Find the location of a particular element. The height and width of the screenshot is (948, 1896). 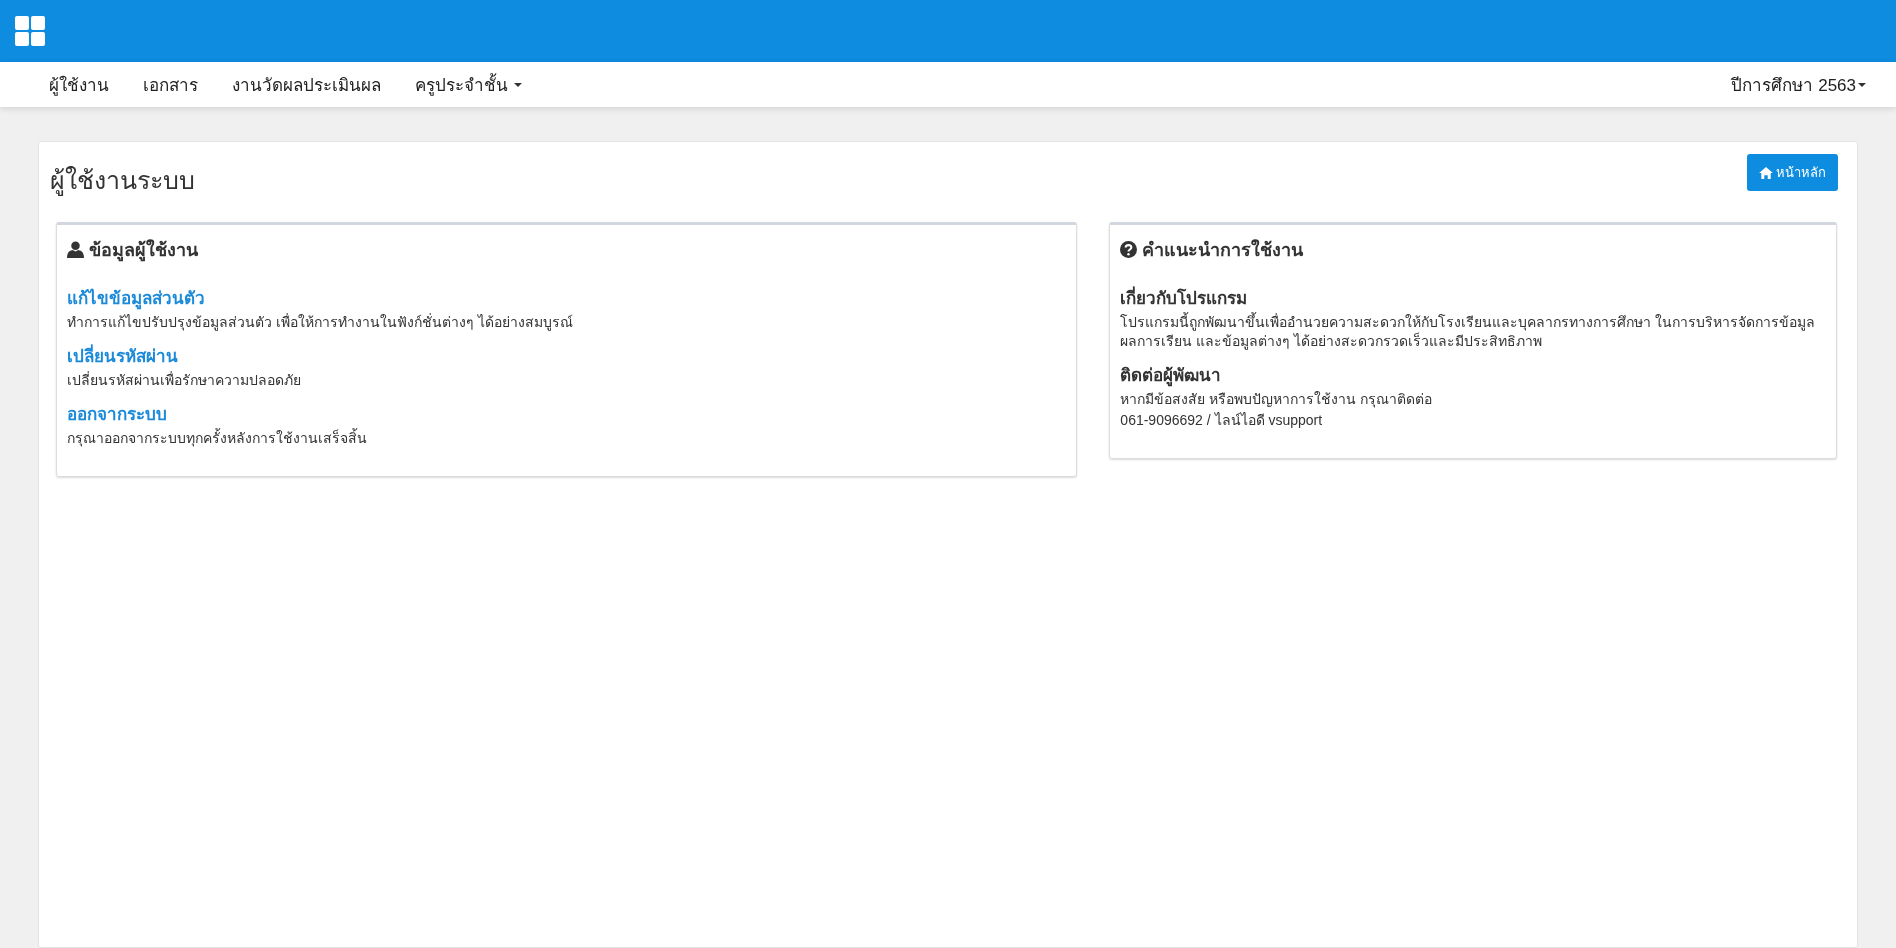

nav-link: ผู้ใช้งาน is located at coordinates (79, 84).